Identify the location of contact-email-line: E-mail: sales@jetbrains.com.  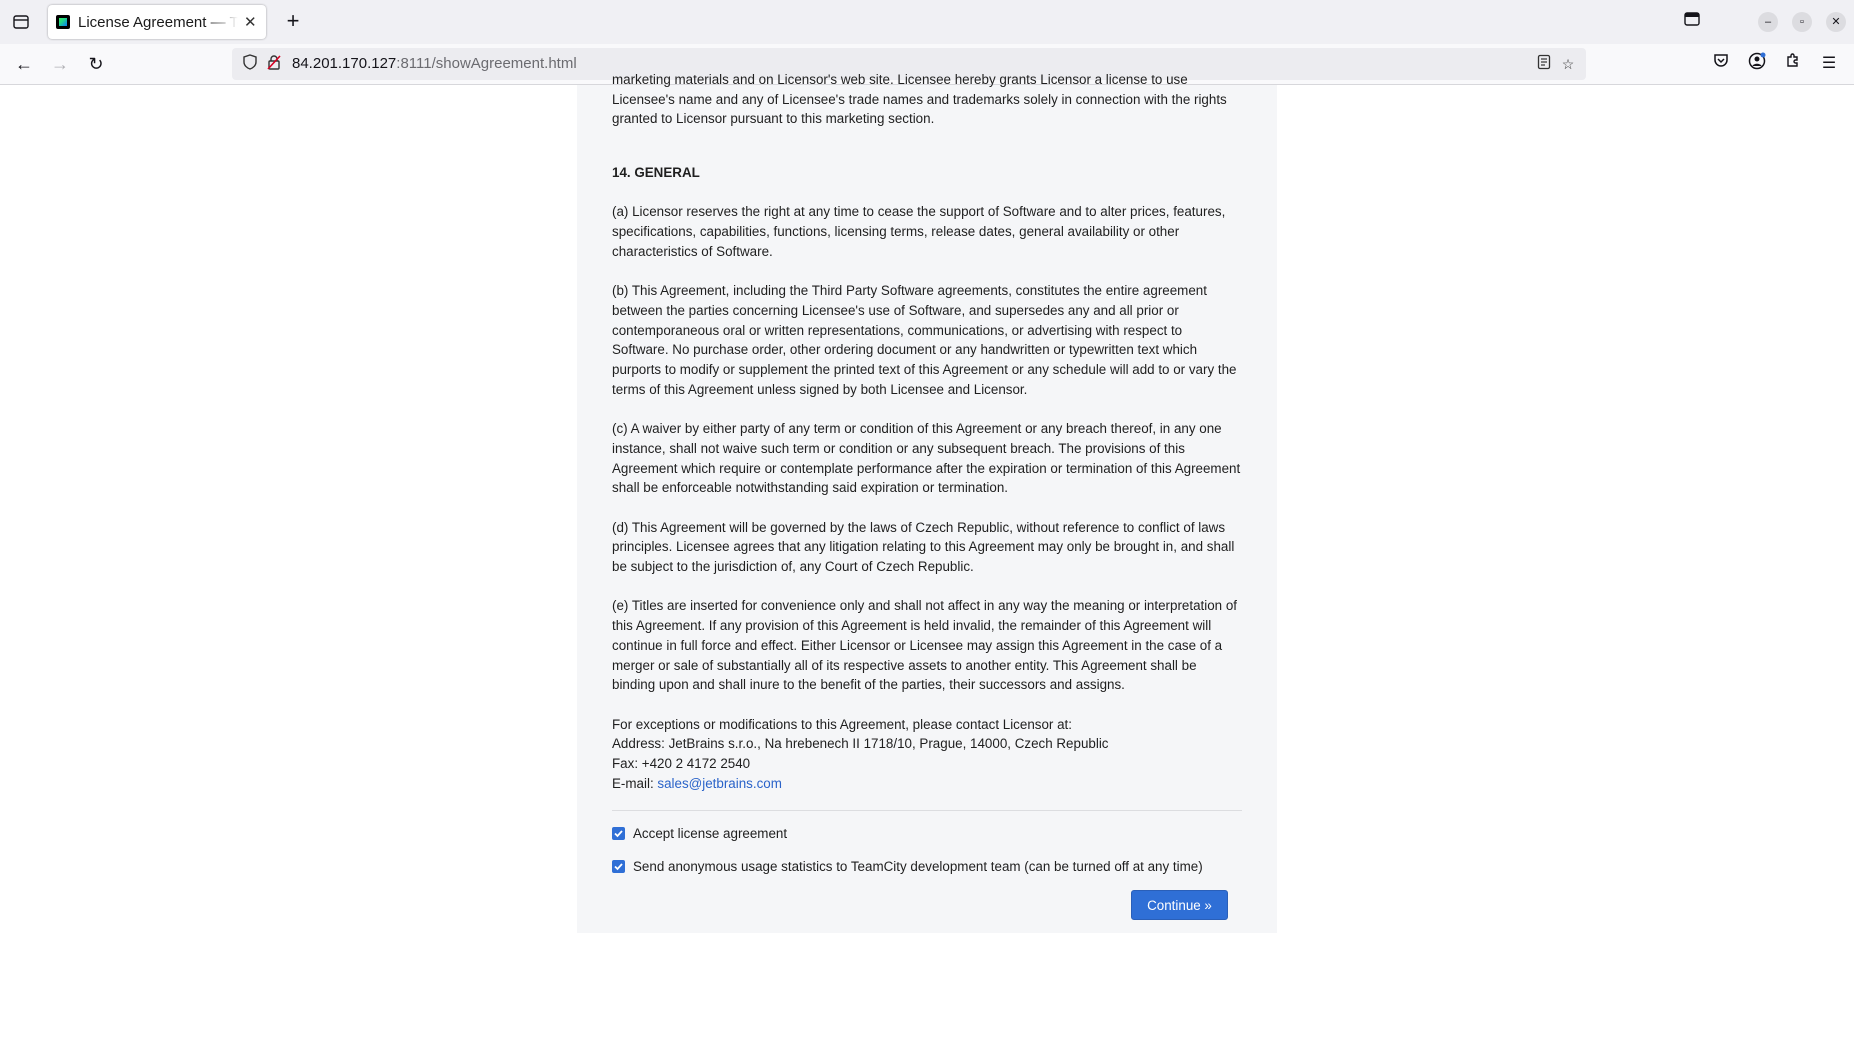
(927, 784).